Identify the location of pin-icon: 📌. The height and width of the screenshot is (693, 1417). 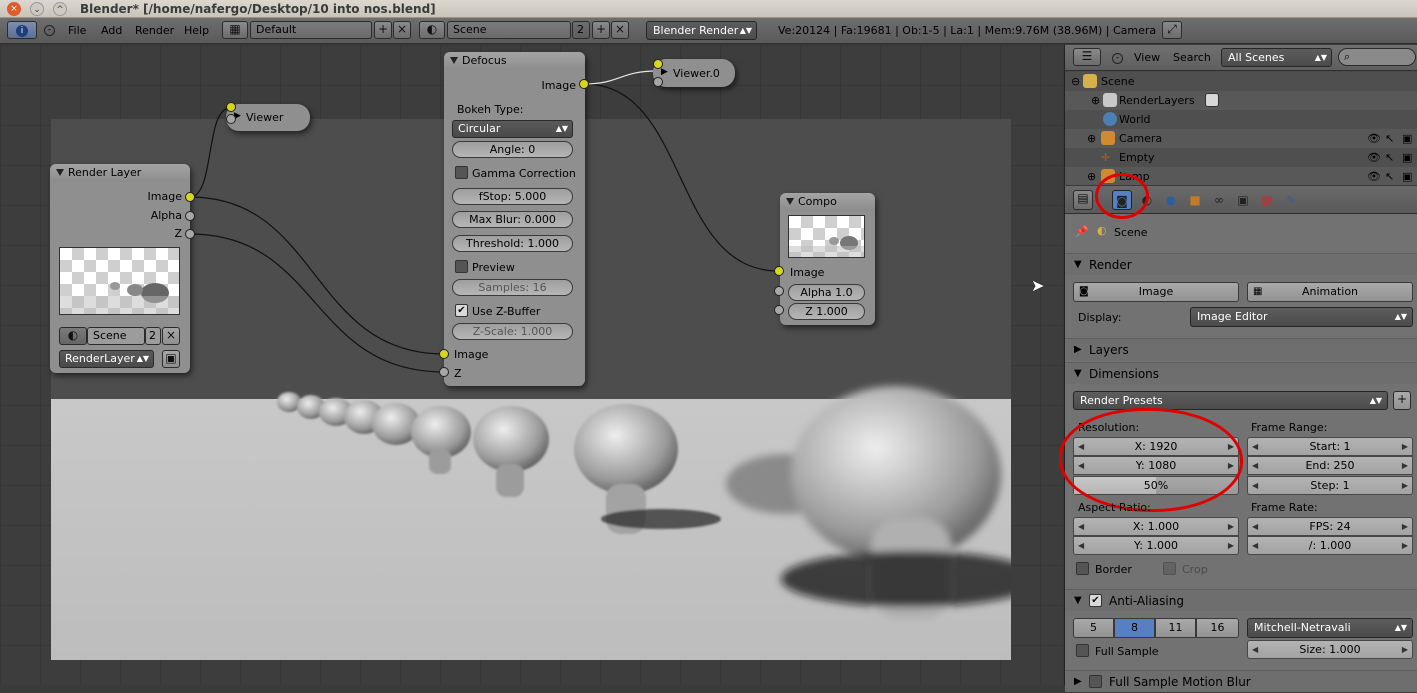
(1082, 231).